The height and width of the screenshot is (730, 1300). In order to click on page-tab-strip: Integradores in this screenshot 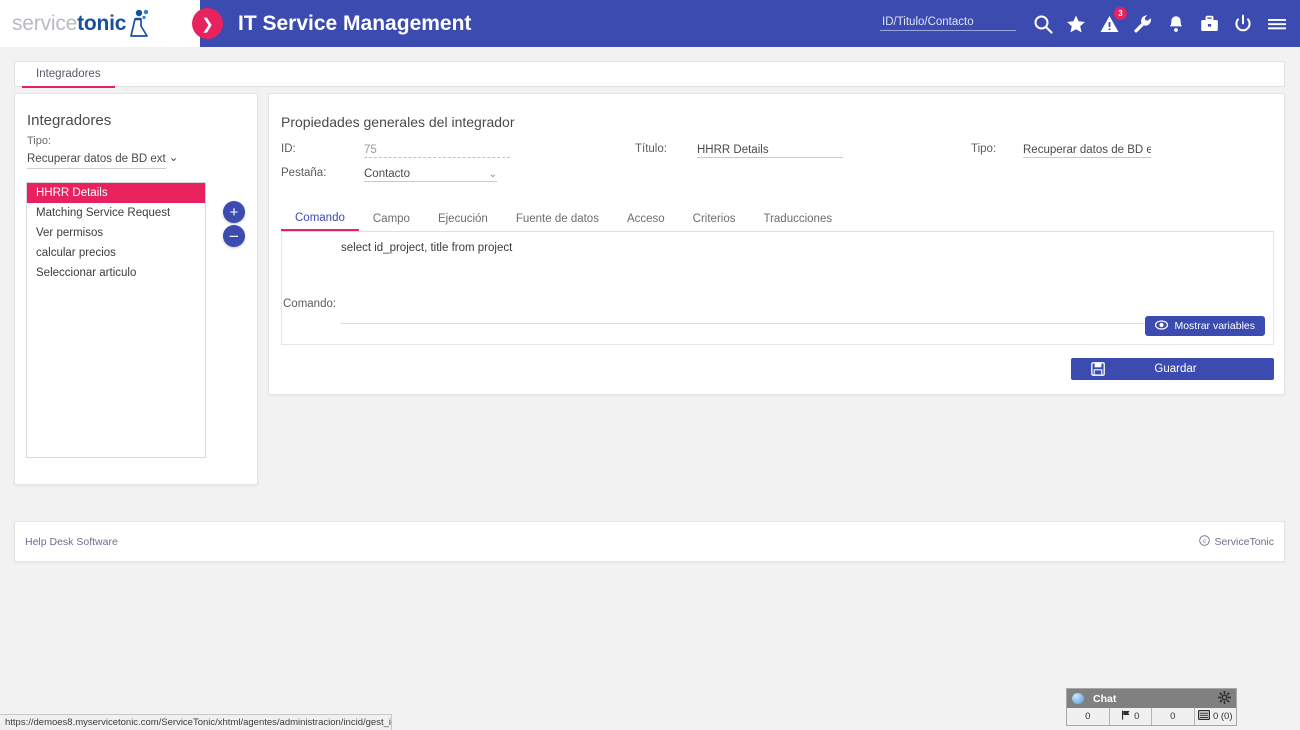, I will do `click(649, 74)`.